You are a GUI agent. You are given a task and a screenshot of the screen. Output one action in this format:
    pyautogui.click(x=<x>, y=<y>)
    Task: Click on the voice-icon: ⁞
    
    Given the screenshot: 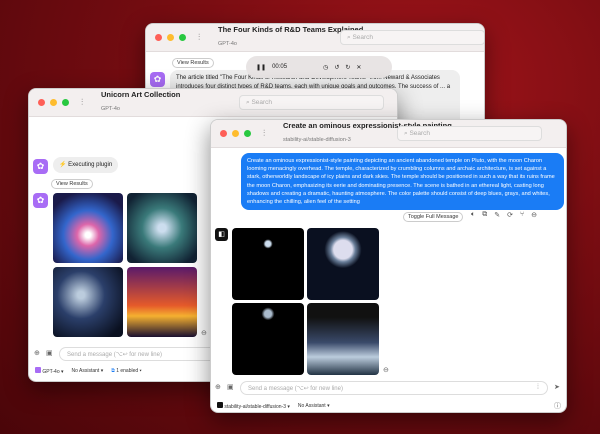 What is the action you would take?
    pyautogui.click(x=538, y=387)
    